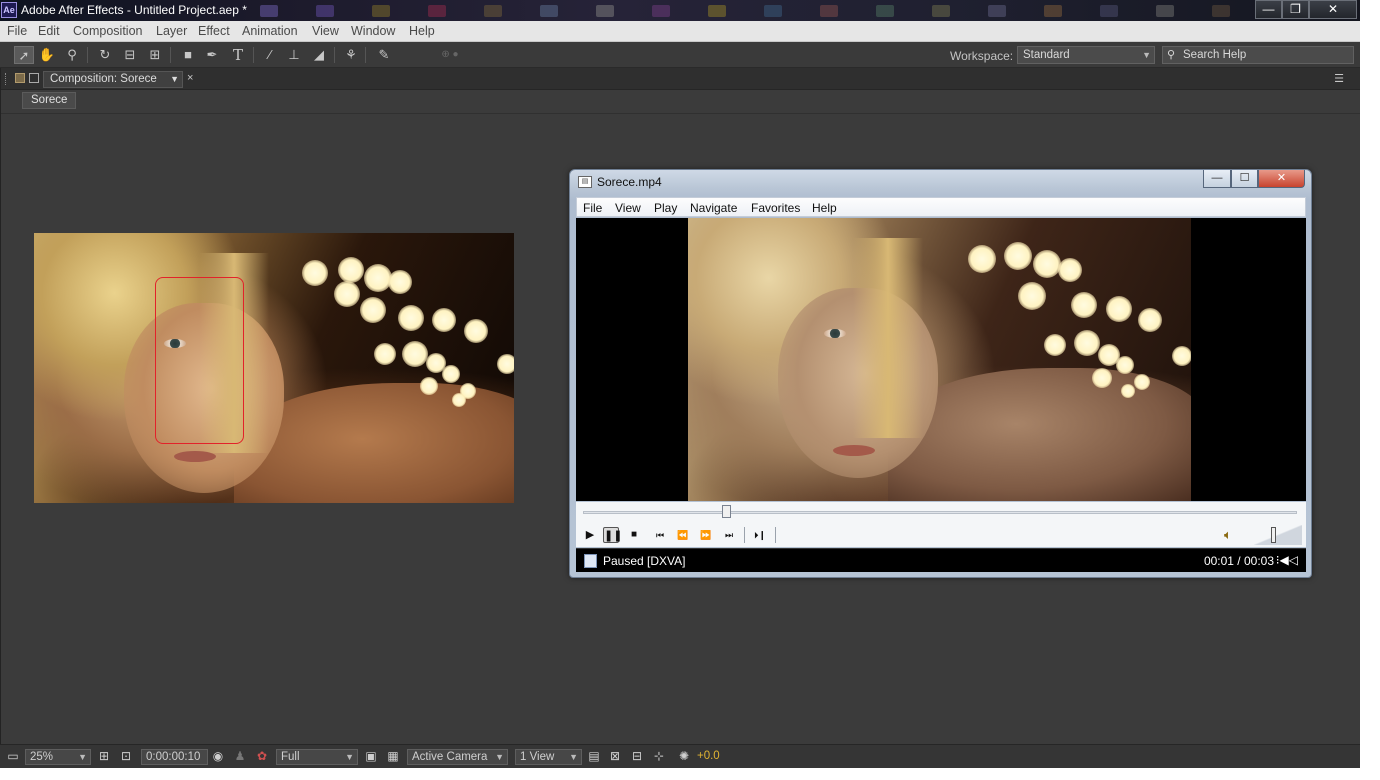  I want to click on play-icon: ▶, so click(590, 535).